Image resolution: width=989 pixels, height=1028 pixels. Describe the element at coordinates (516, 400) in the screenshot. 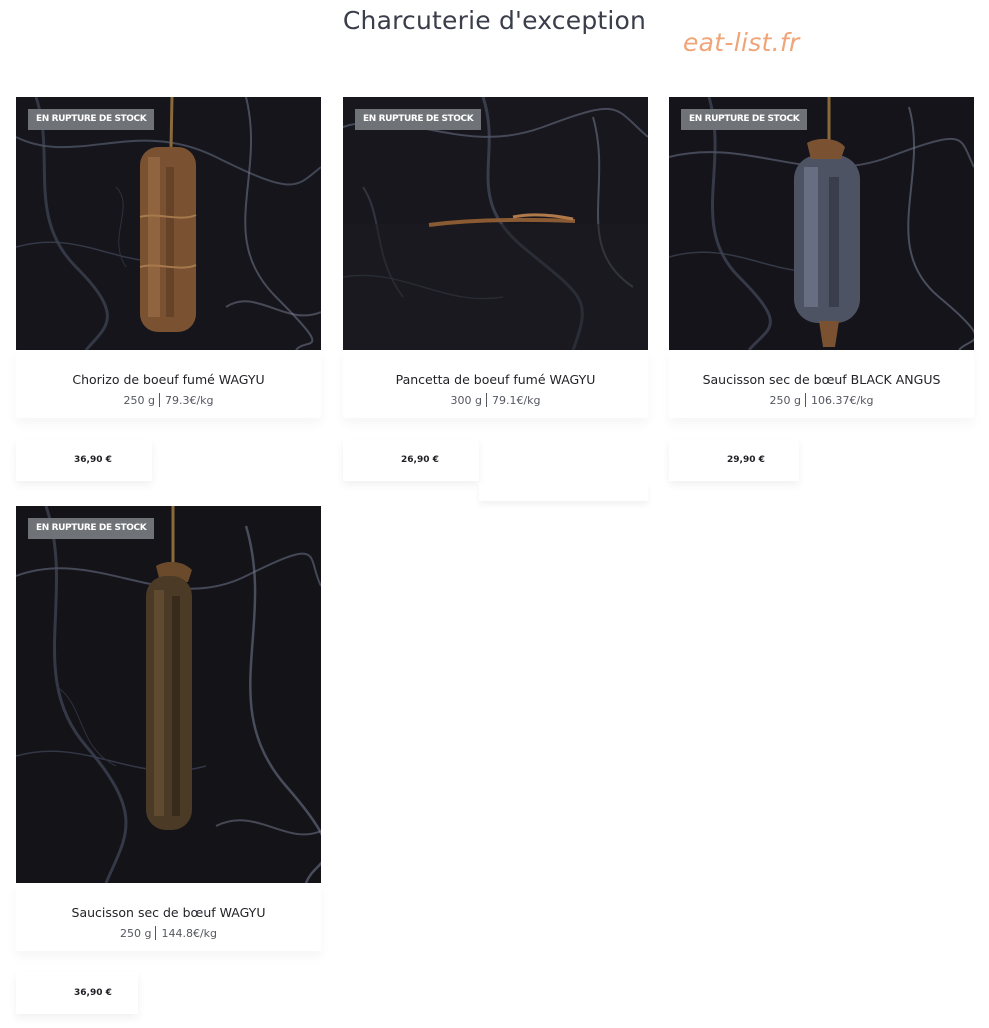

I see `product-price-per-kg: 79.1€/kg` at that location.